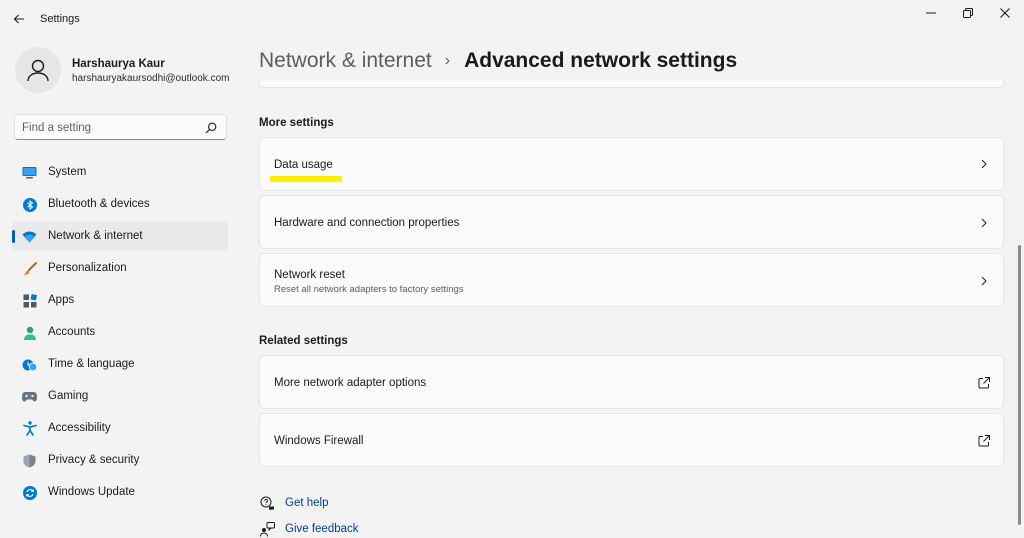  I want to click on close-icon, so click(1005, 13).